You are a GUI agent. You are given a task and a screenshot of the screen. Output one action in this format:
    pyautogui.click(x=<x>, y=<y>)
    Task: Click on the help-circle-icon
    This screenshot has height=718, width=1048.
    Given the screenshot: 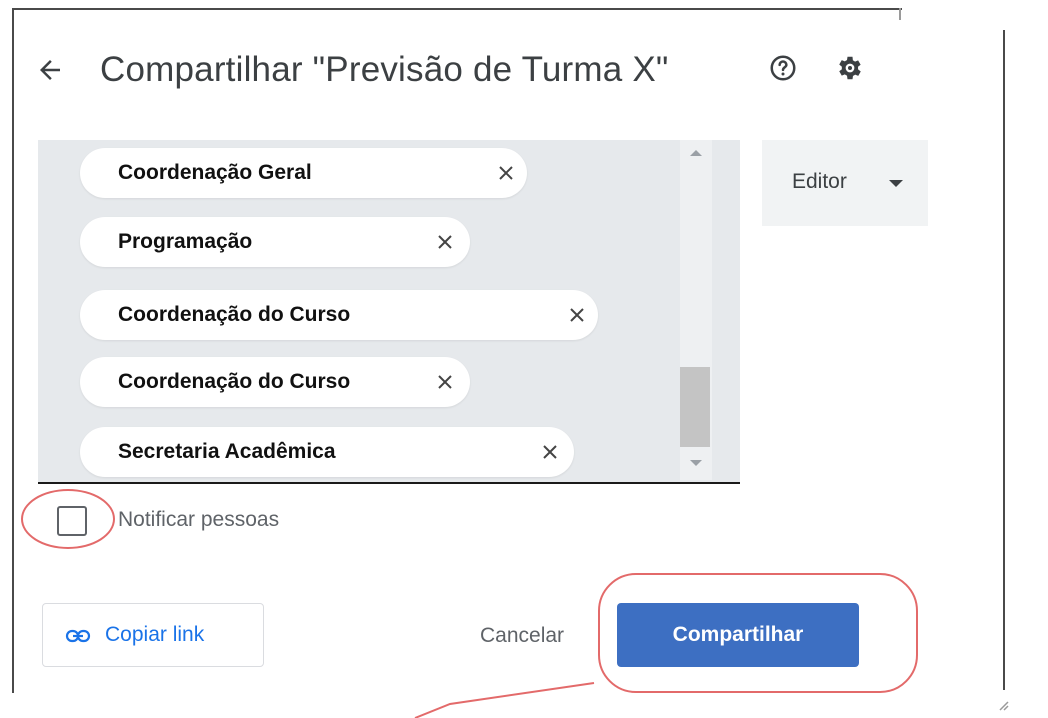 What is the action you would take?
    pyautogui.click(x=783, y=68)
    